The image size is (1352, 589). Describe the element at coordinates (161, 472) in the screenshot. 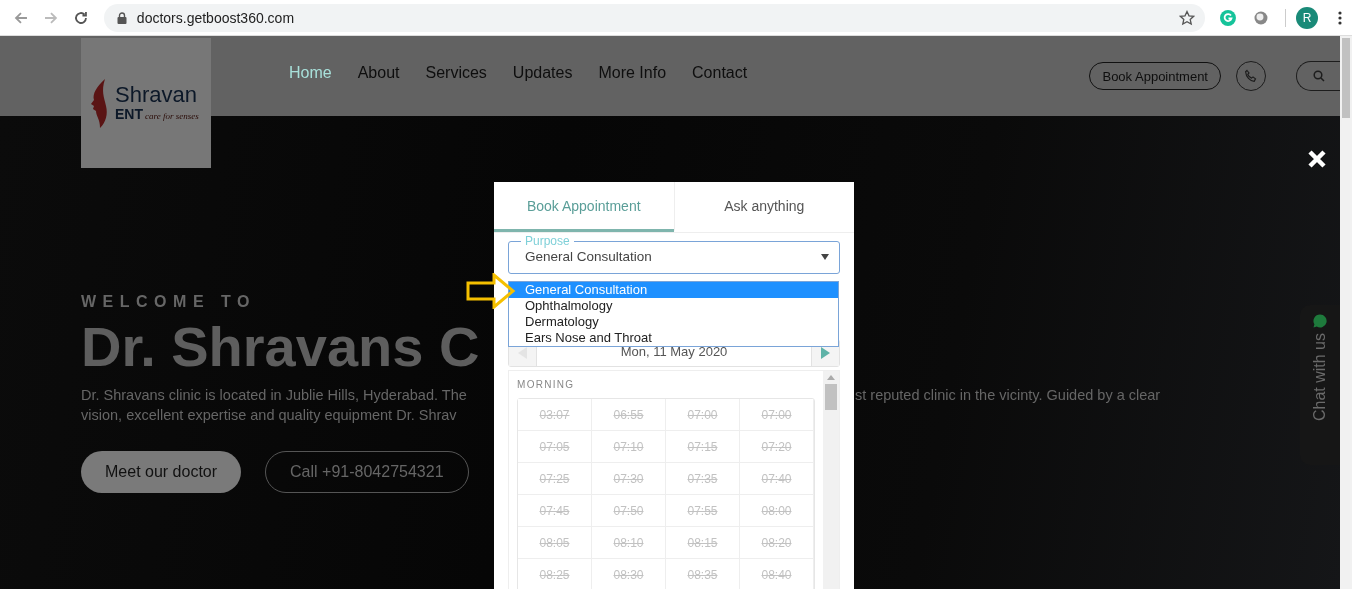

I see `hero-button: Meet our doctor` at that location.